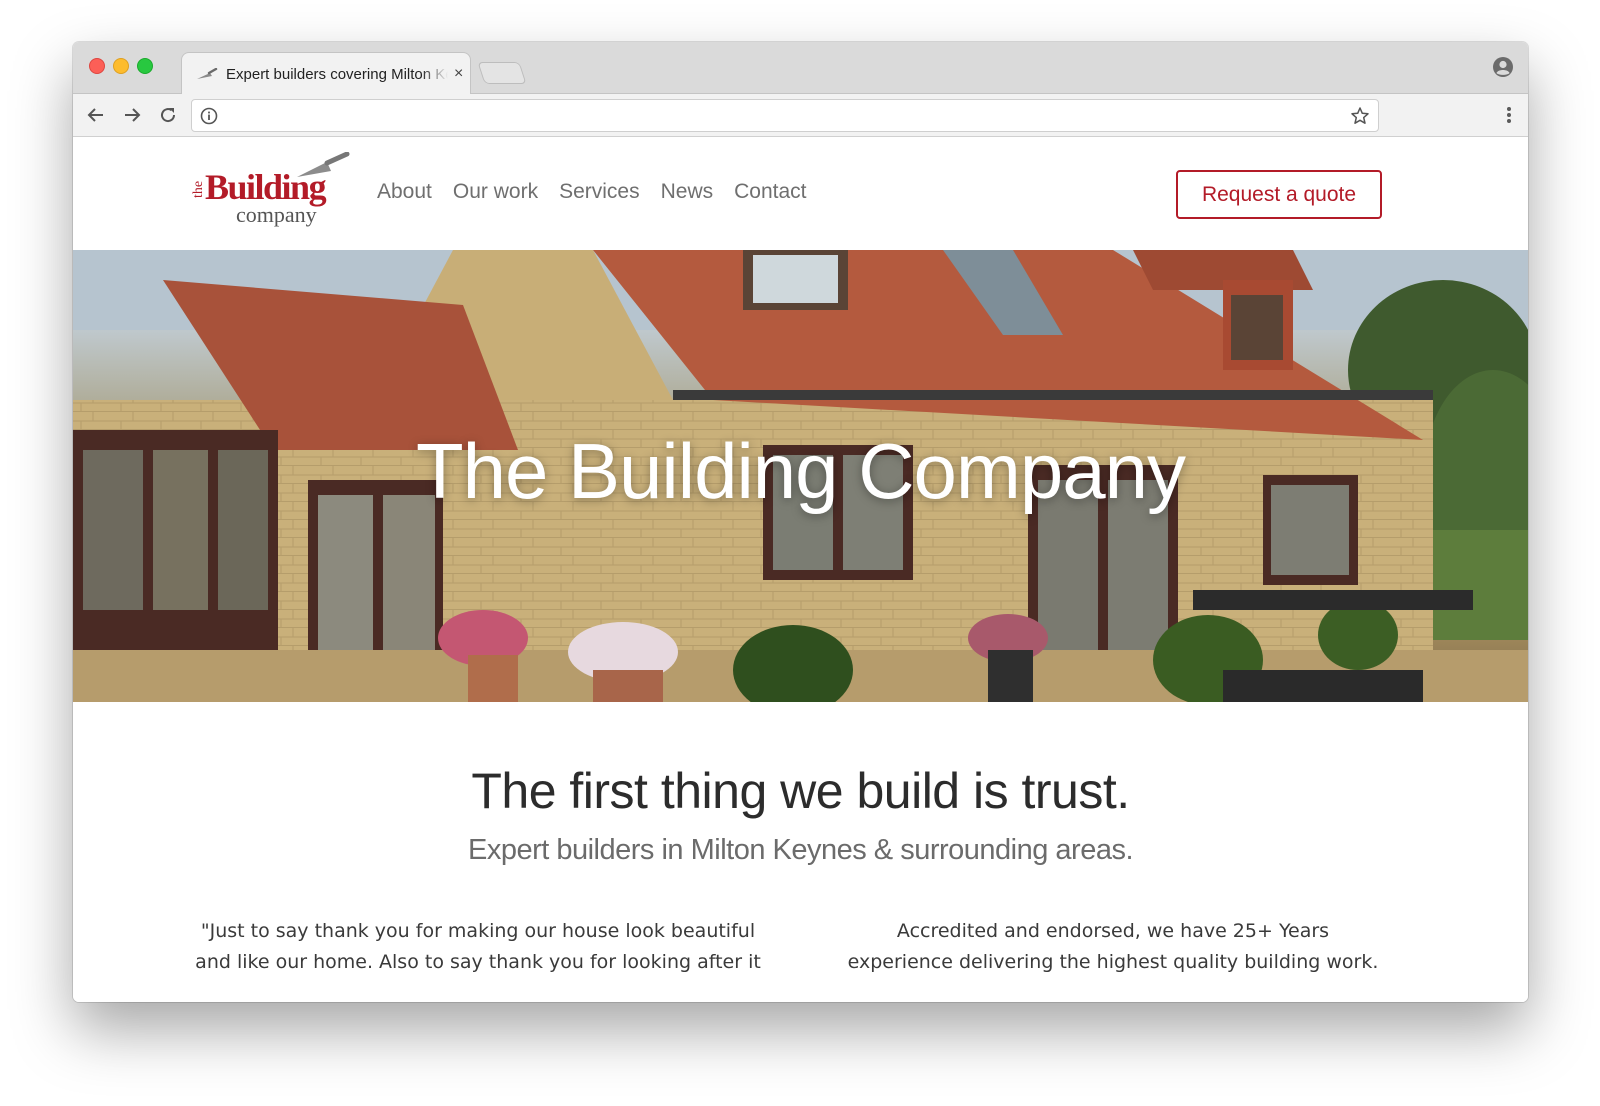  Describe the element at coordinates (121, 66) in the screenshot. I see `minimize-window-button` at that location.